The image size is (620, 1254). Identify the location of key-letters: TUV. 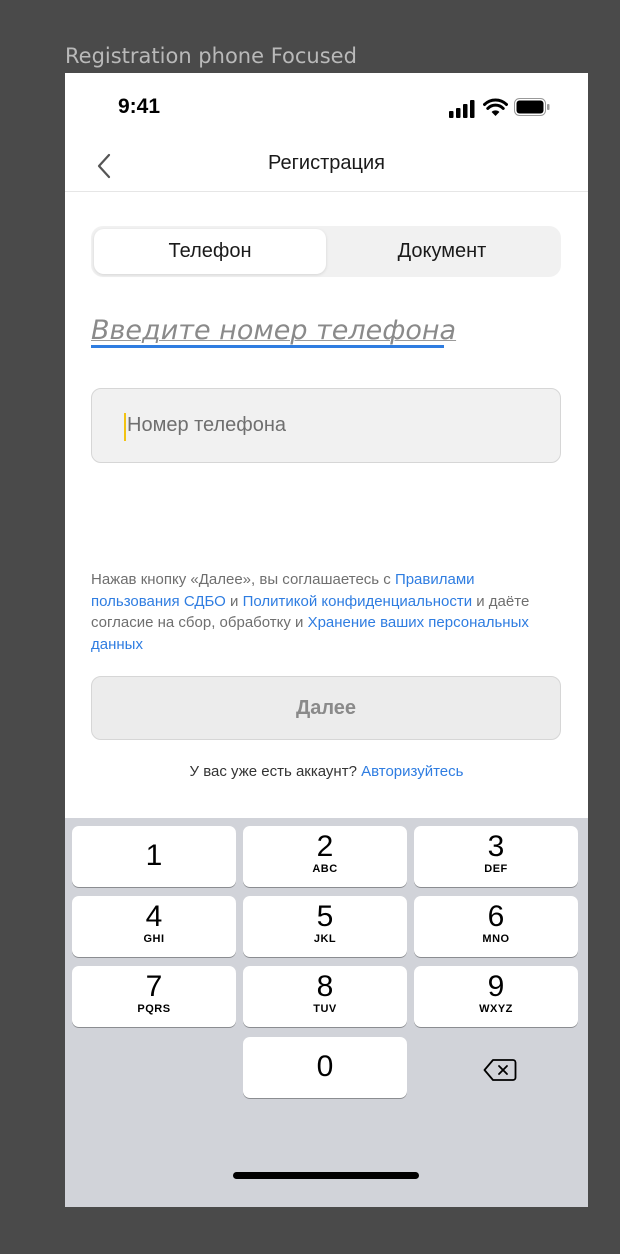
(325, 1009).